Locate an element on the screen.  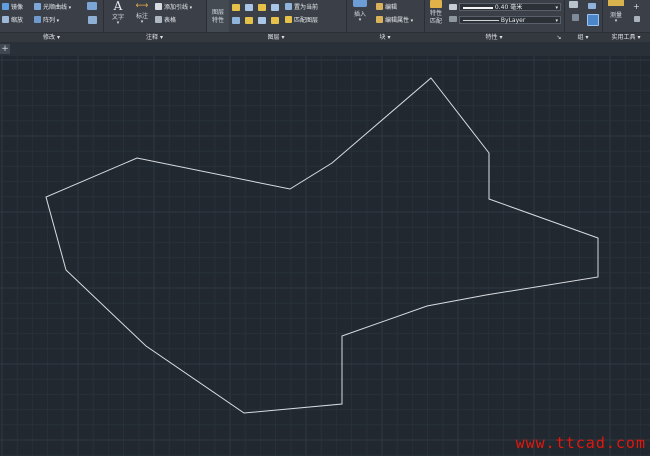
group-edit-icon is located at coordinates (575, 17).